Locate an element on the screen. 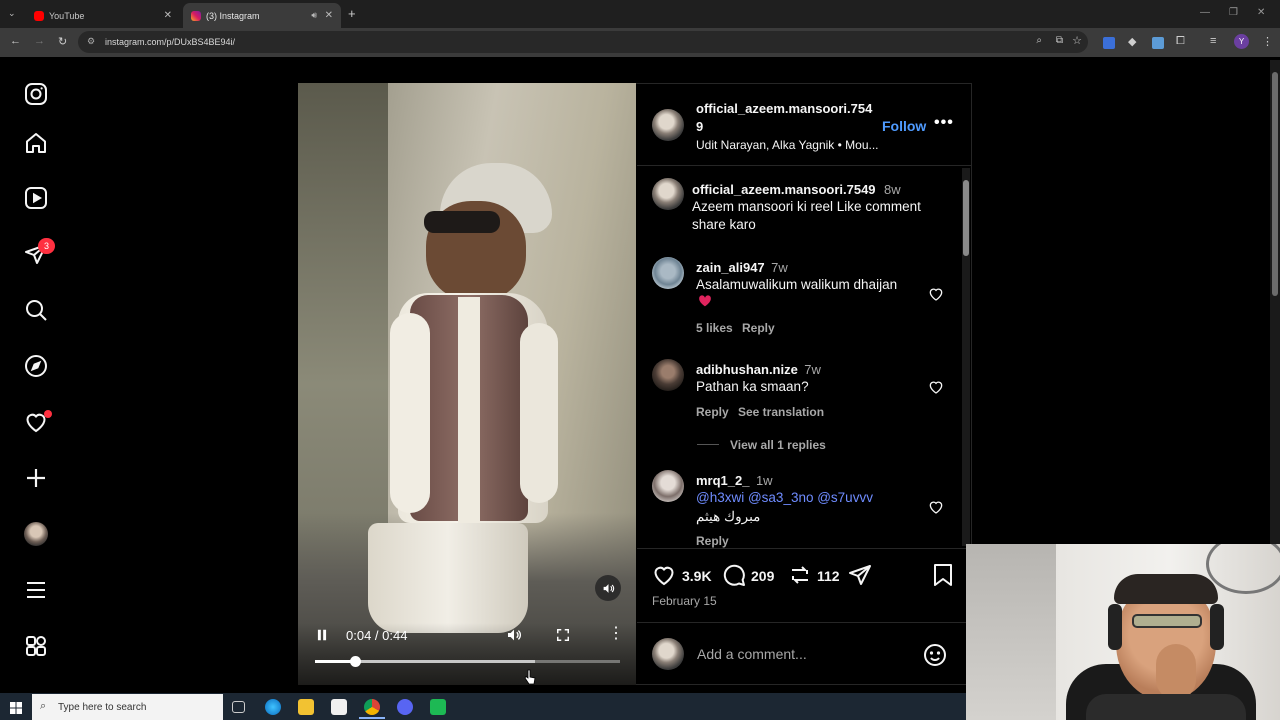 The image size is (1280, 720). home-icon is located at coordinates (36, 143).